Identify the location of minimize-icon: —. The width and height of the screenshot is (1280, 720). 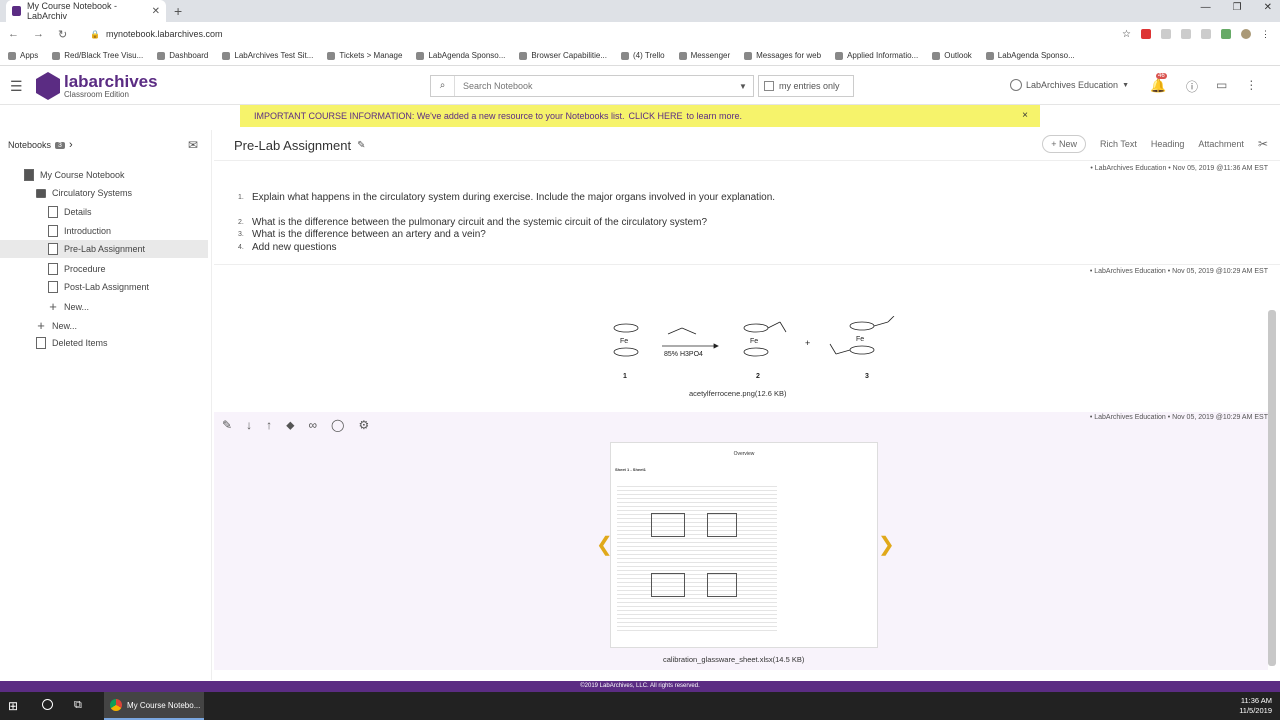
(1206, 7).